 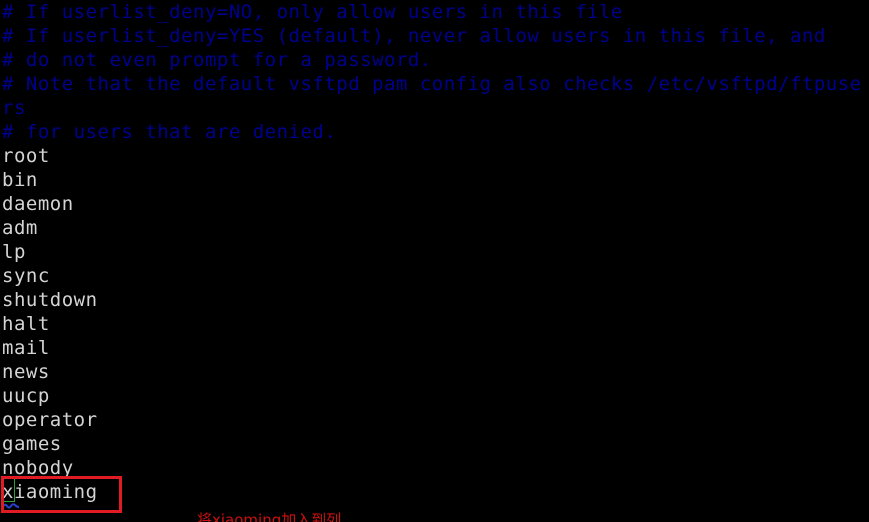 What do you see at coordinates (32, 444) in the screenshot?
I see `user-entry: games` at bounding box center [32, 444].